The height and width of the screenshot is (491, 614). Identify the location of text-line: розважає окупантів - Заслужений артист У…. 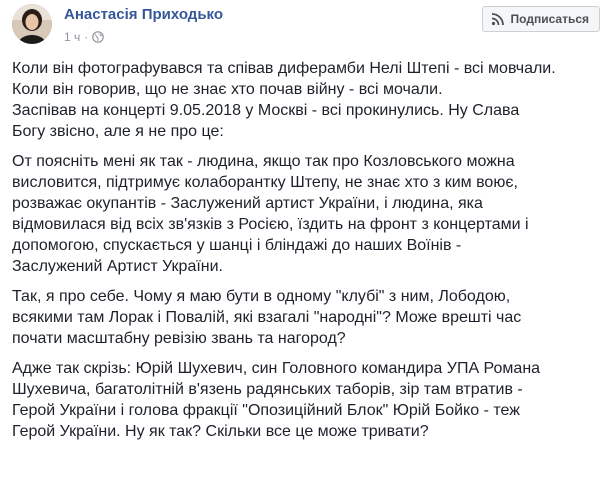
(247, 203).